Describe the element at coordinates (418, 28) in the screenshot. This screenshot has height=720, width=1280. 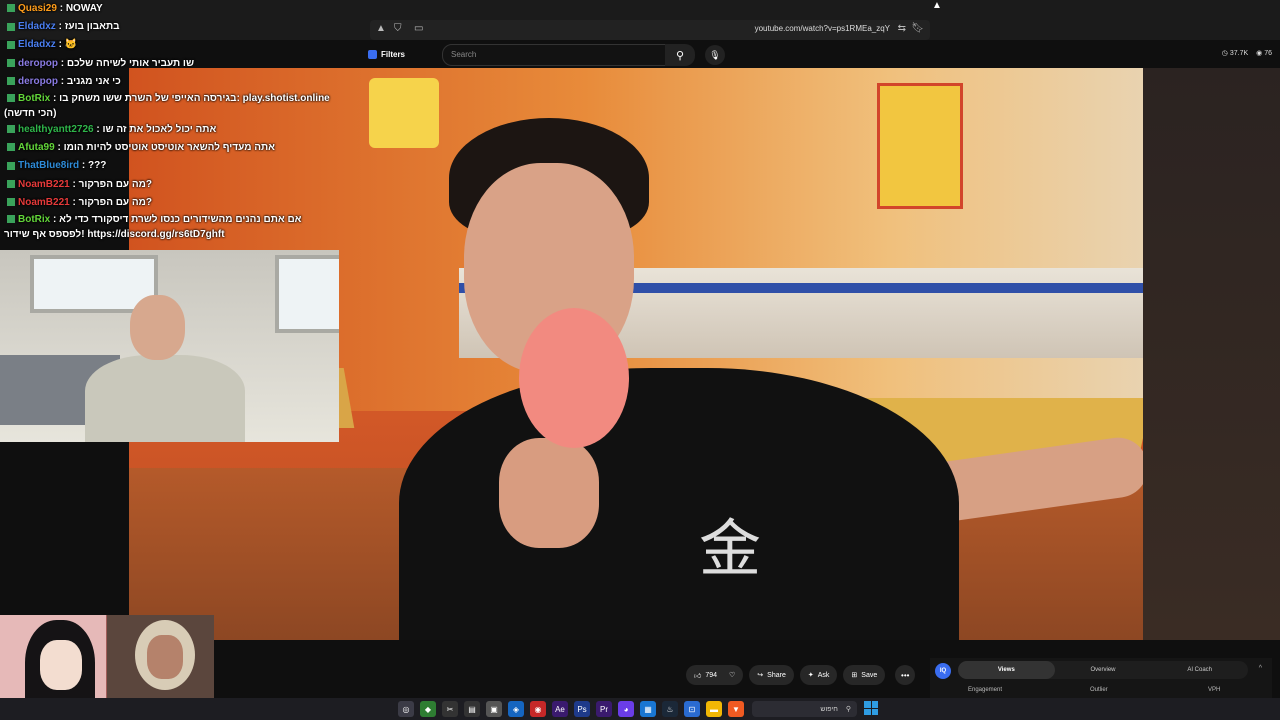
I see `reader-icon: ▭` at that location.